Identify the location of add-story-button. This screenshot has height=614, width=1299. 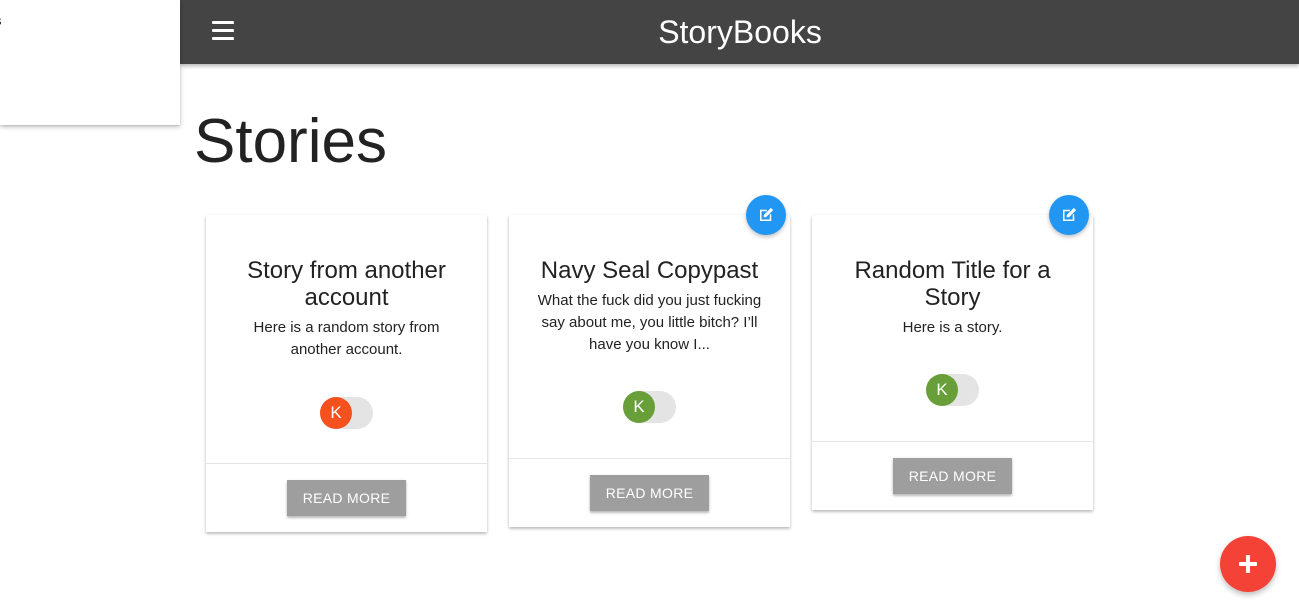
(1248, 564).